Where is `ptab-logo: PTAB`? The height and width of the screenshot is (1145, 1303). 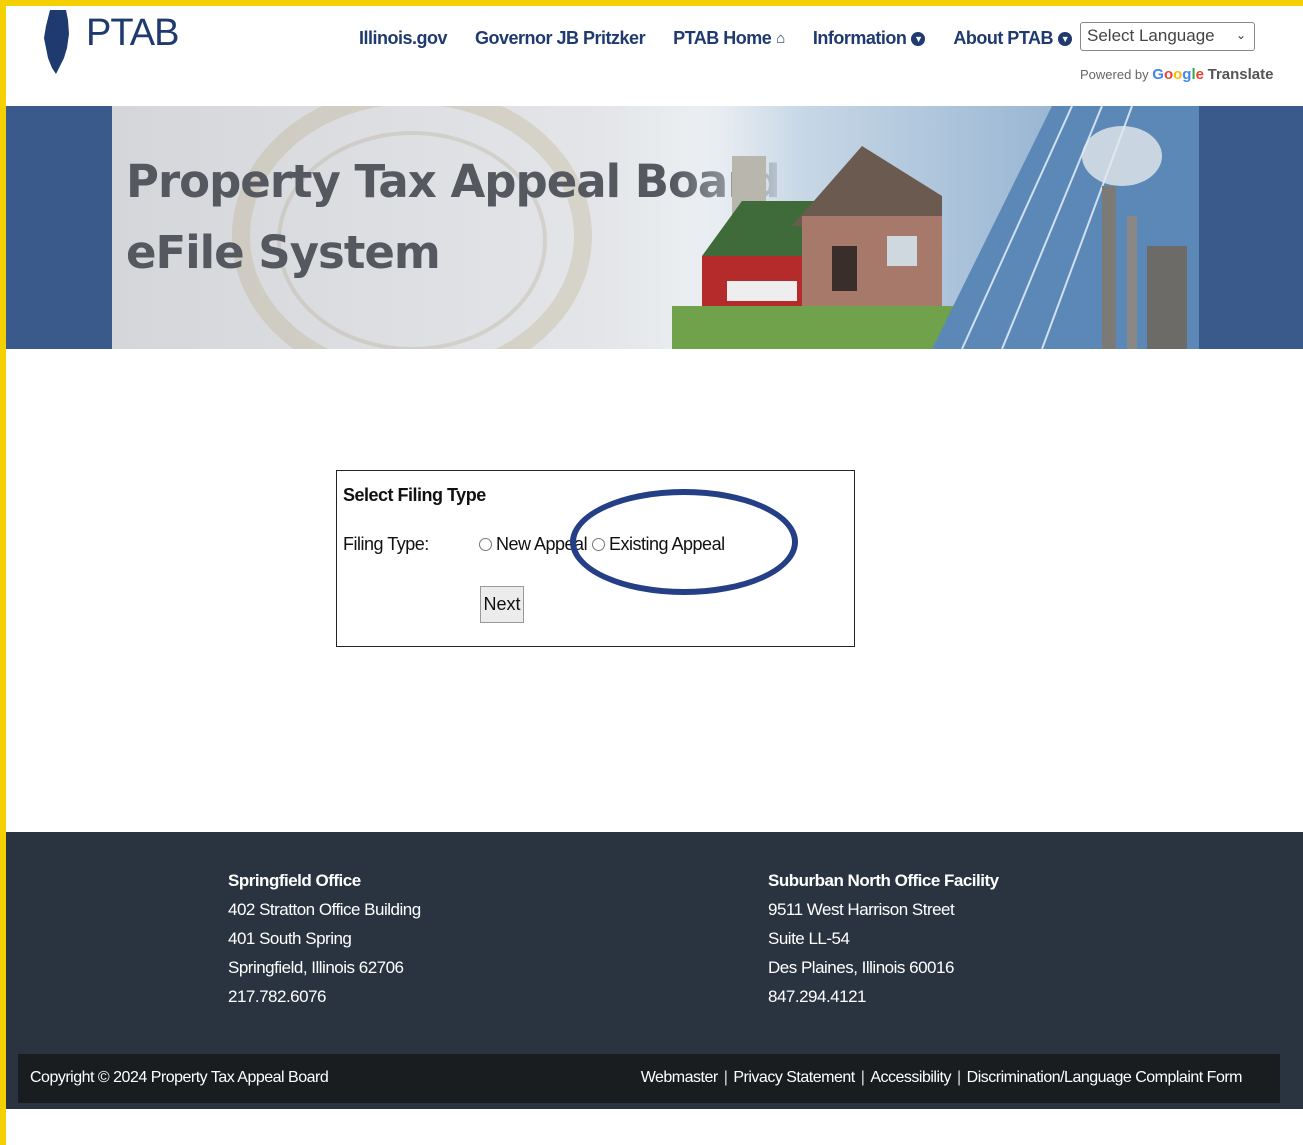
ptab-logo: PTAB is located at coordinates (110, 43).